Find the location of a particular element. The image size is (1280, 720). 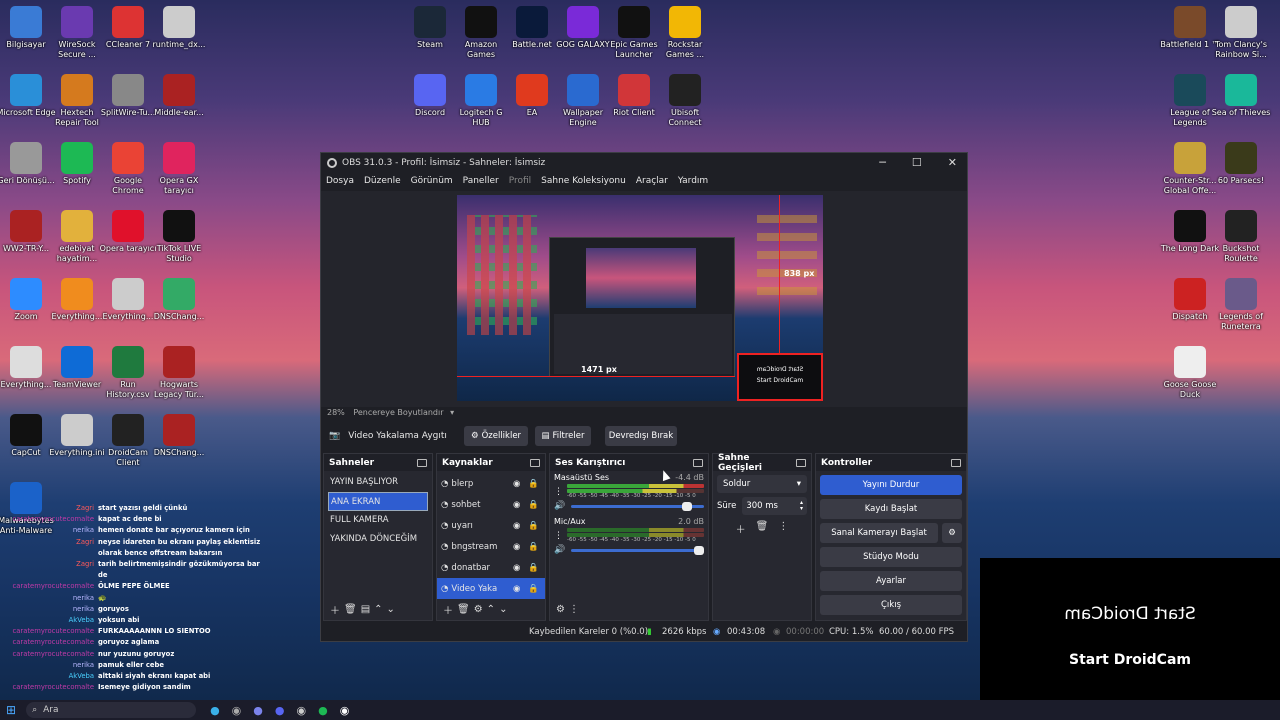

start-virtual-camera-button: Sanal Kamerayı Başlat is located at coordinates (879, 533).